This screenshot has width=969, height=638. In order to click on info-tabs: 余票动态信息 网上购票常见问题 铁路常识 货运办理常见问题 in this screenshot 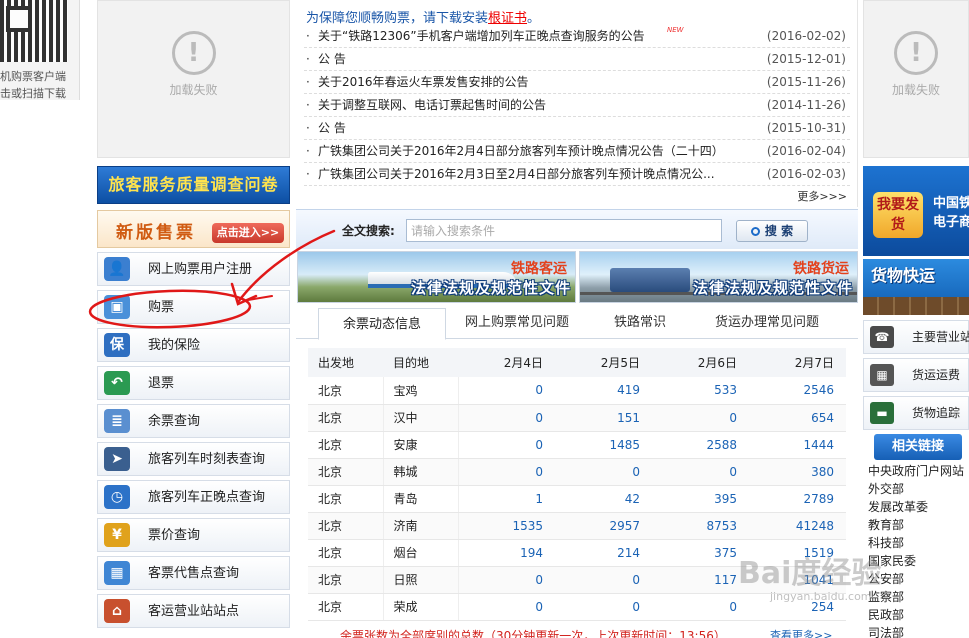, I will do `click(577, 323)`.